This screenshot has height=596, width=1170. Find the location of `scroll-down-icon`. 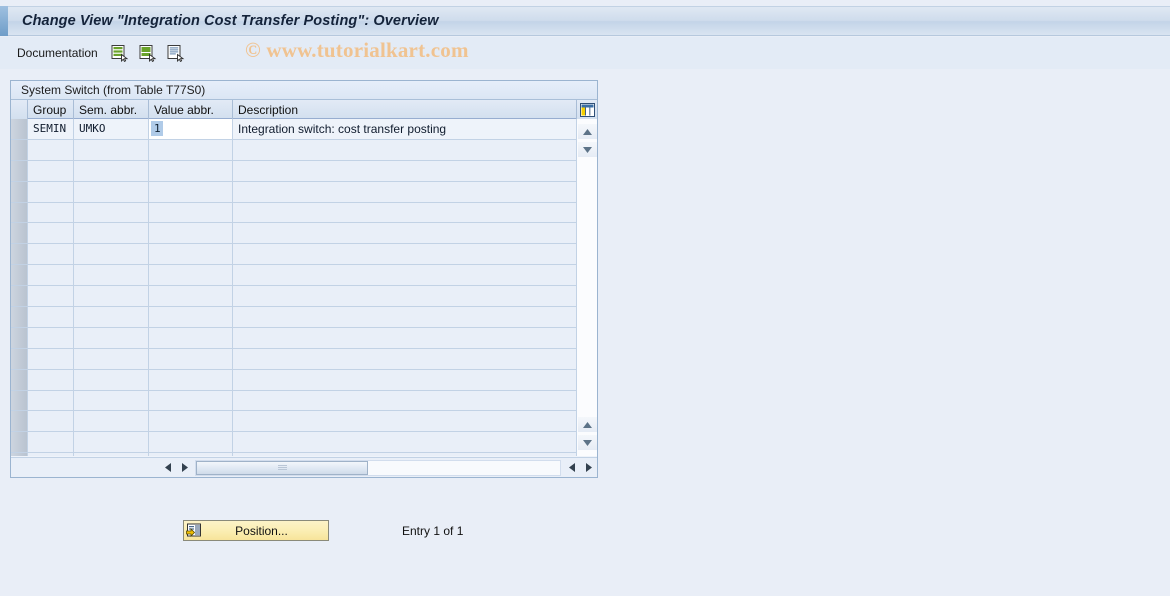

scroll-down-icon is located at coordinates (587, 149).